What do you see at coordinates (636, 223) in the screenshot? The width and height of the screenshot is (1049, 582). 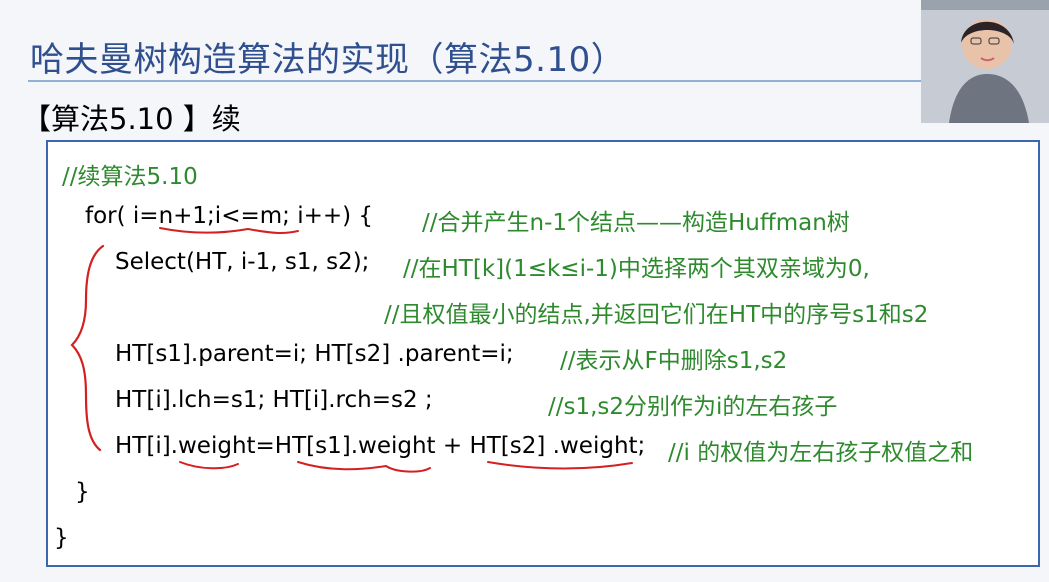 I see `code-comment-2: //合并产生n-1个结点——构造Huffman树` at bounding box center [636, 223].